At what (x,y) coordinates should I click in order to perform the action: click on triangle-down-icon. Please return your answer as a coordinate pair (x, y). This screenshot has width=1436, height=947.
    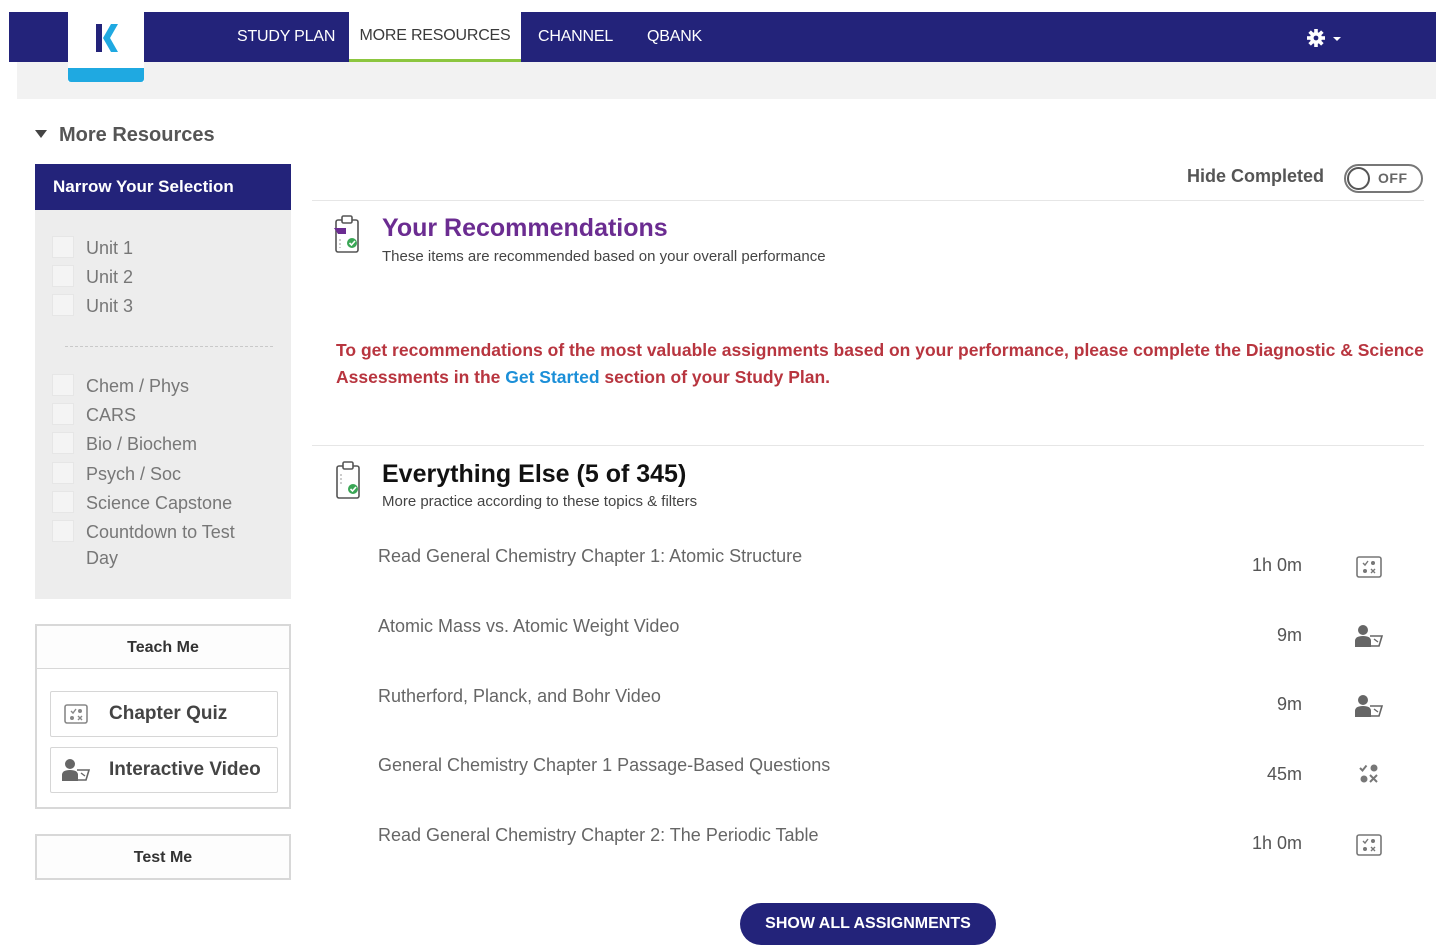
    Looking at the image, I should click on (41, 133).